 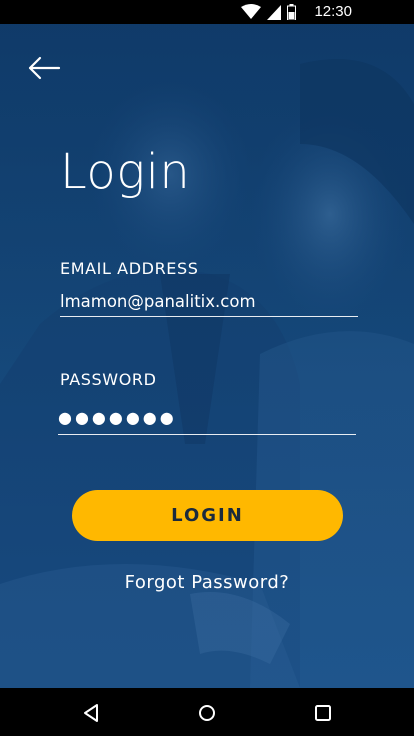 I want to click on battery-icon, so click(x=291, y=12).